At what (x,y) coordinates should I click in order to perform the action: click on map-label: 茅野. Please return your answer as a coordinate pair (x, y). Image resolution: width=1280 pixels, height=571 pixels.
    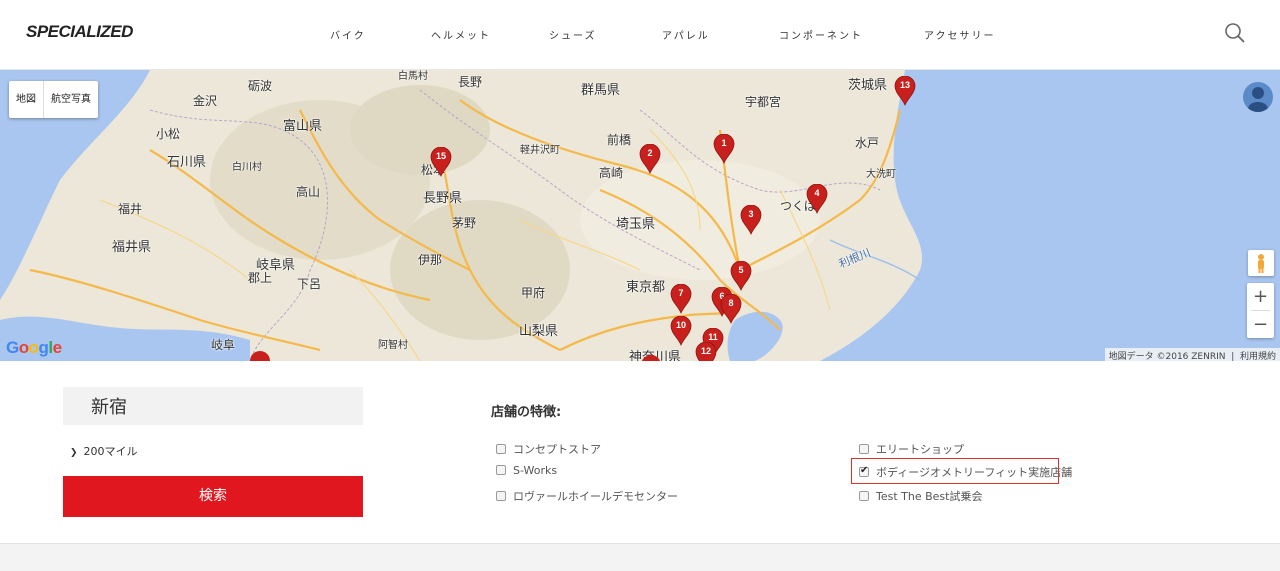
    Looking at the image, I should click on (464, 223).